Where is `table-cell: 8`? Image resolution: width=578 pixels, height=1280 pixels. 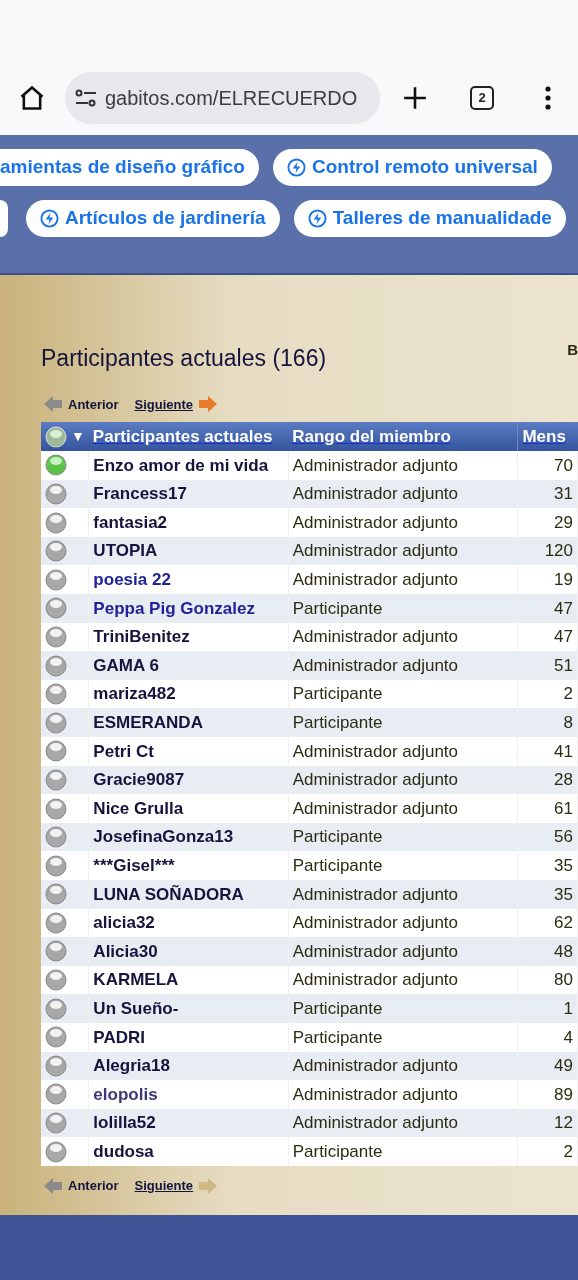 table-cell: 8 is located at coordinates (547, 723).